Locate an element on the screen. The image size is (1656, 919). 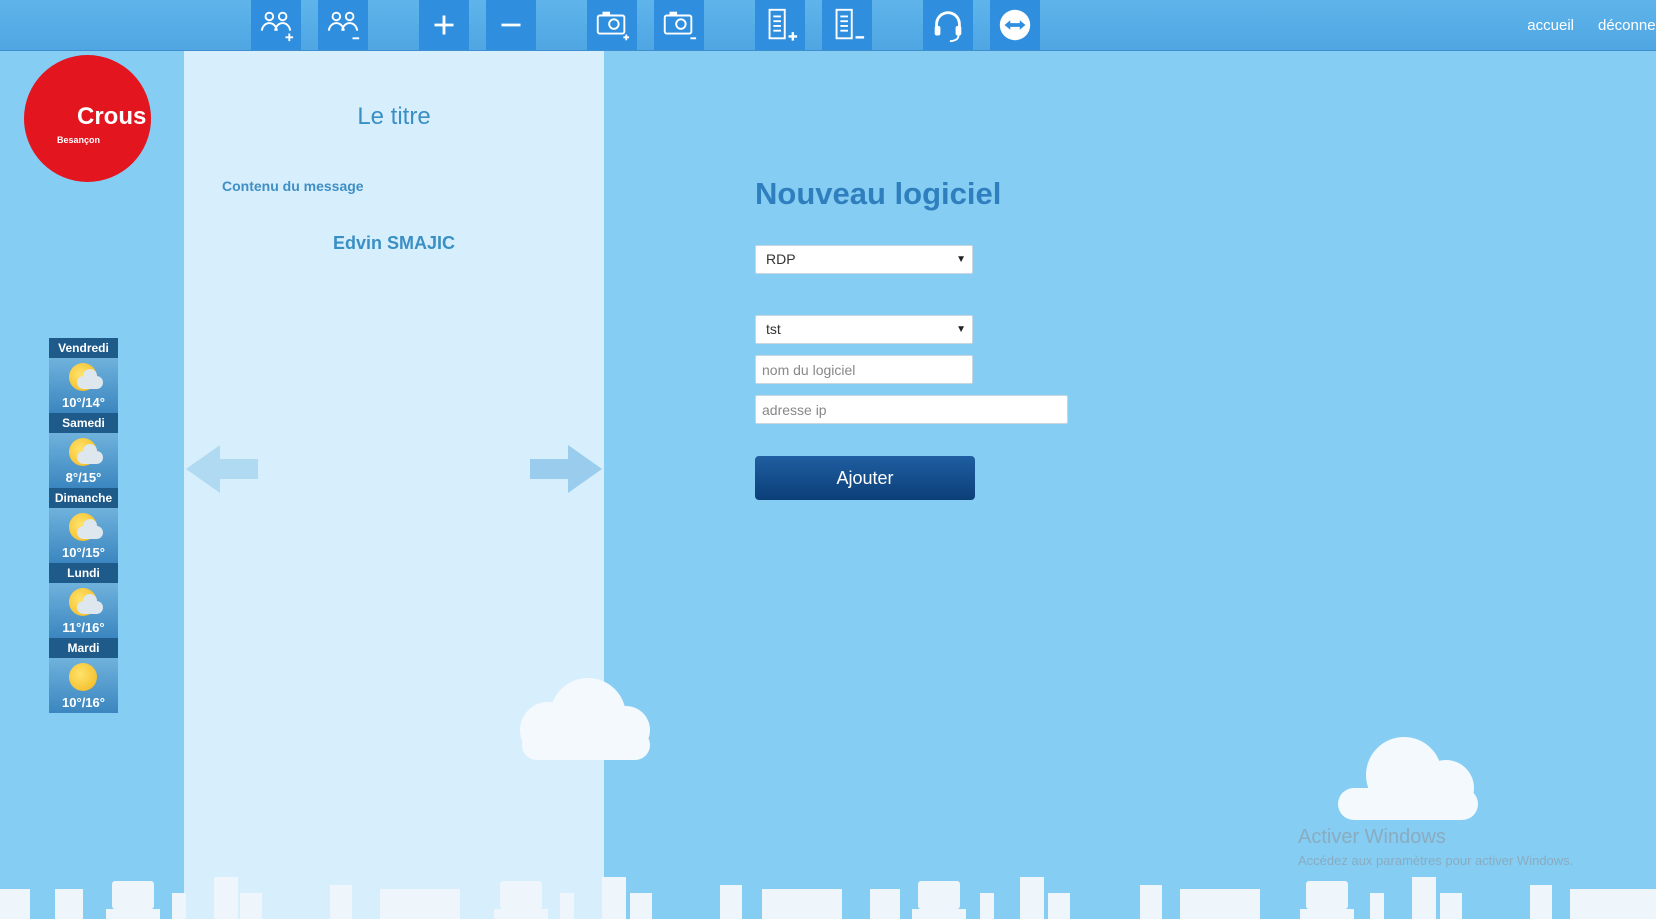
protocol-select: RDP ▼ is located at coordinates (864, 259).